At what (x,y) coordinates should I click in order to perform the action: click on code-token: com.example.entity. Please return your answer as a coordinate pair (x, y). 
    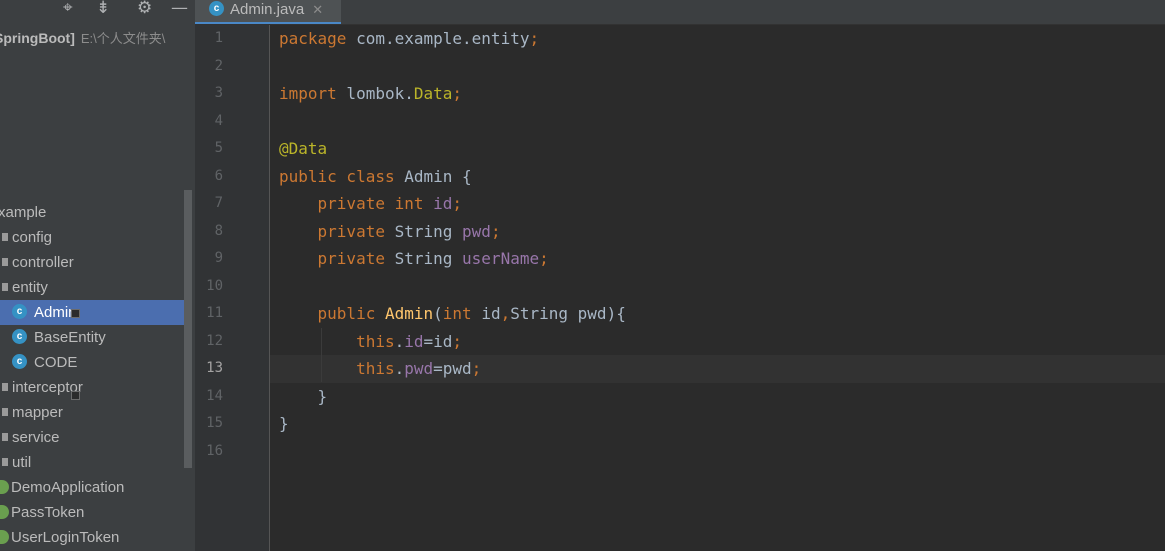
    Looking at the image, I should click on (438, 38).